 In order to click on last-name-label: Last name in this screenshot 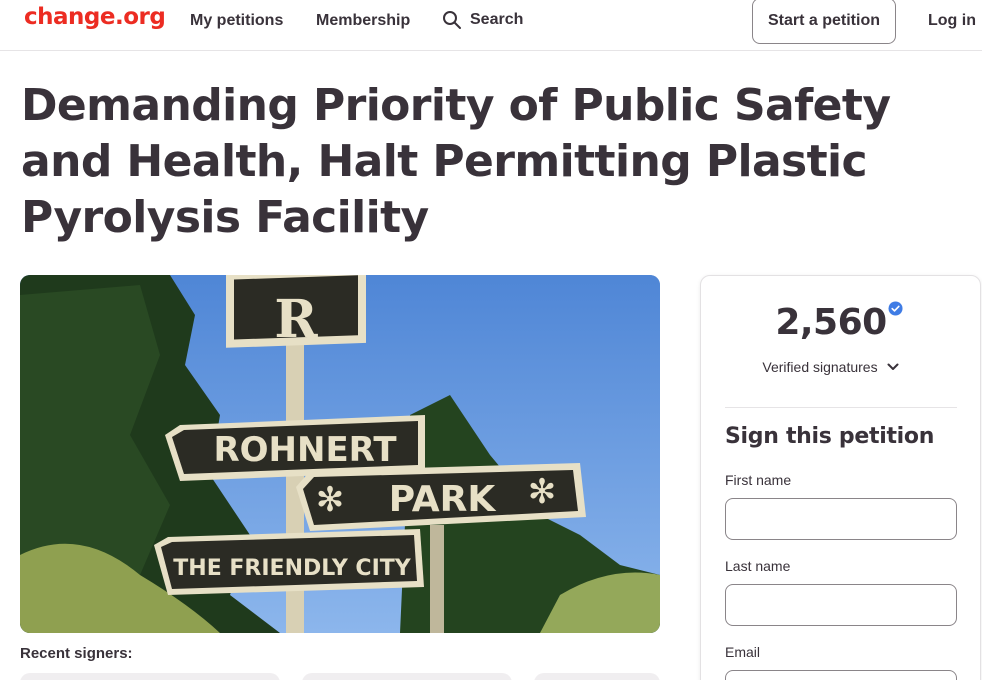, I will do `click(758, 566)`.